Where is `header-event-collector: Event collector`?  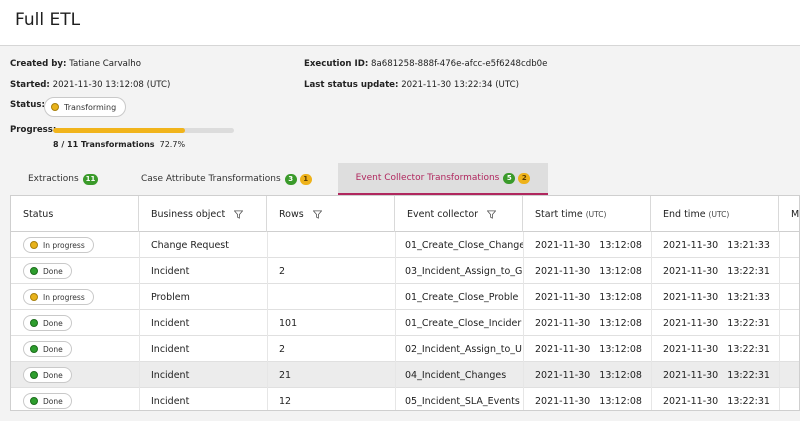
header-event-collector: Event collector is located at coordinates (459, 214).